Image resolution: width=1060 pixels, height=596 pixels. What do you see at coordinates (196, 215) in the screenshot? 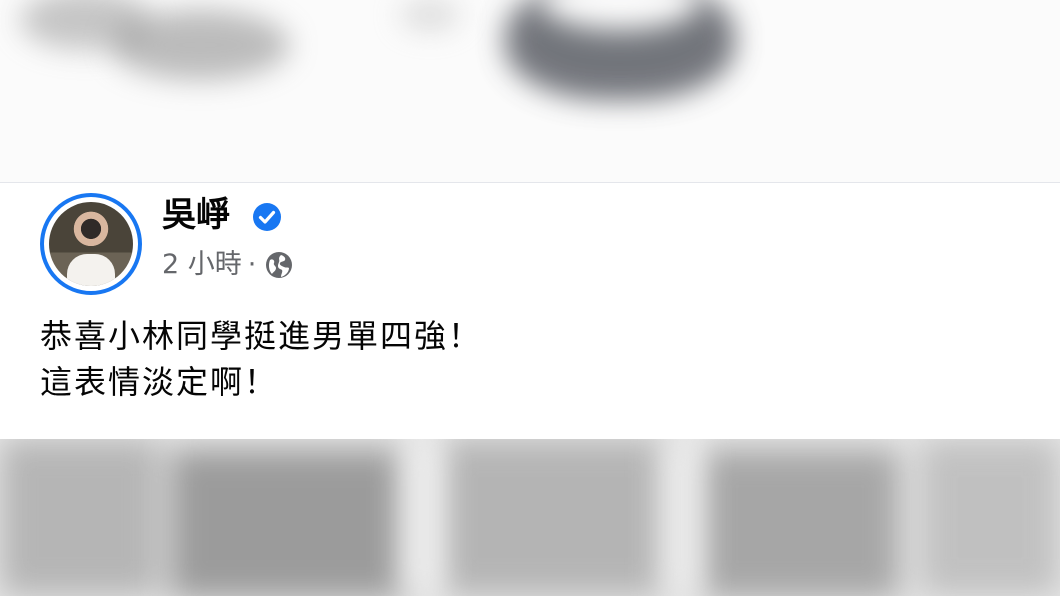
I see `author-name: 吳崢` at bounding box center [196, 215].